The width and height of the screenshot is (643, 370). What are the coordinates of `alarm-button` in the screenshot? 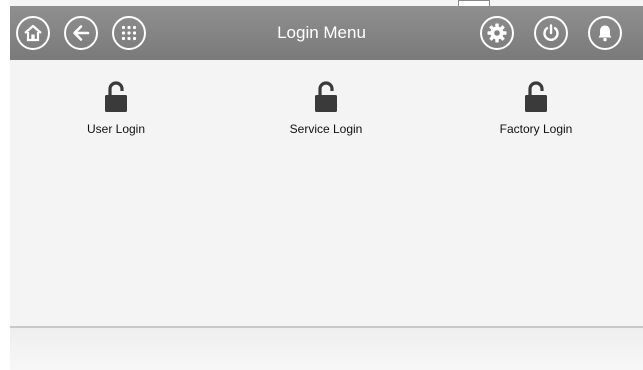 It's located at (605, 33).